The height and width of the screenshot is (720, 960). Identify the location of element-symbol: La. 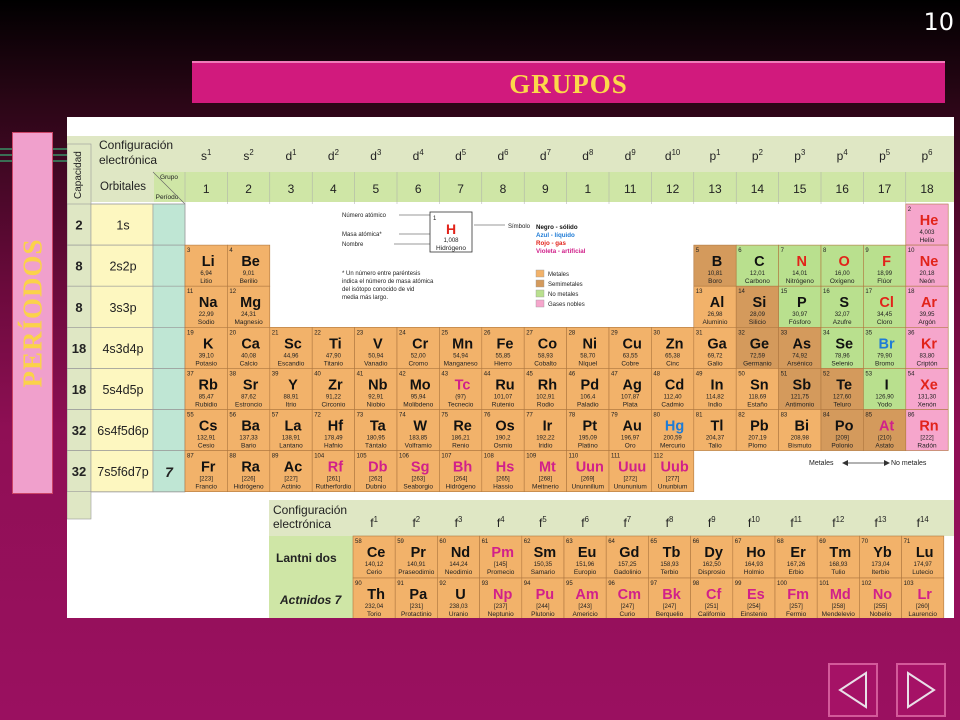
(294, 427).